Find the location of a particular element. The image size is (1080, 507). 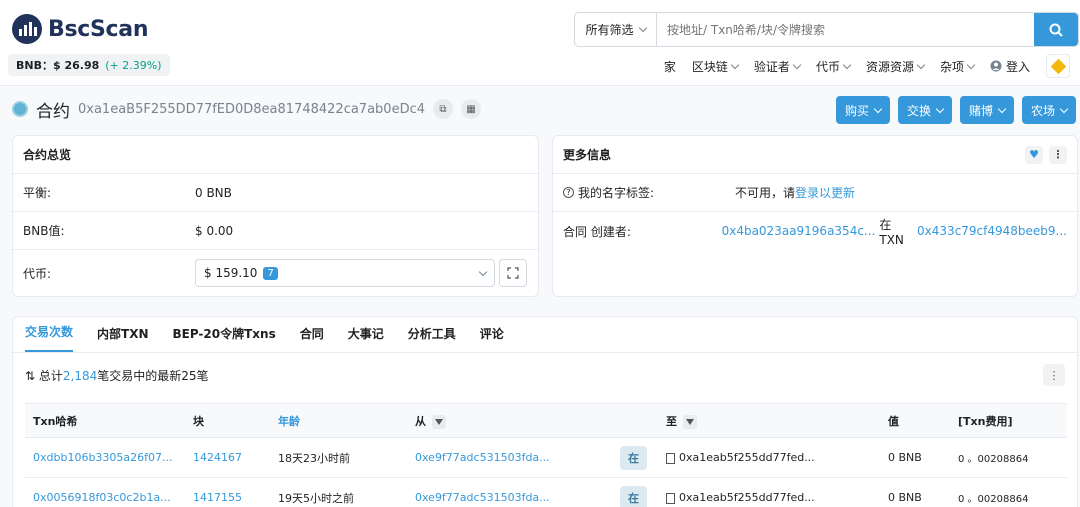

page-title: 合约 is located at coordinates (53, 111).